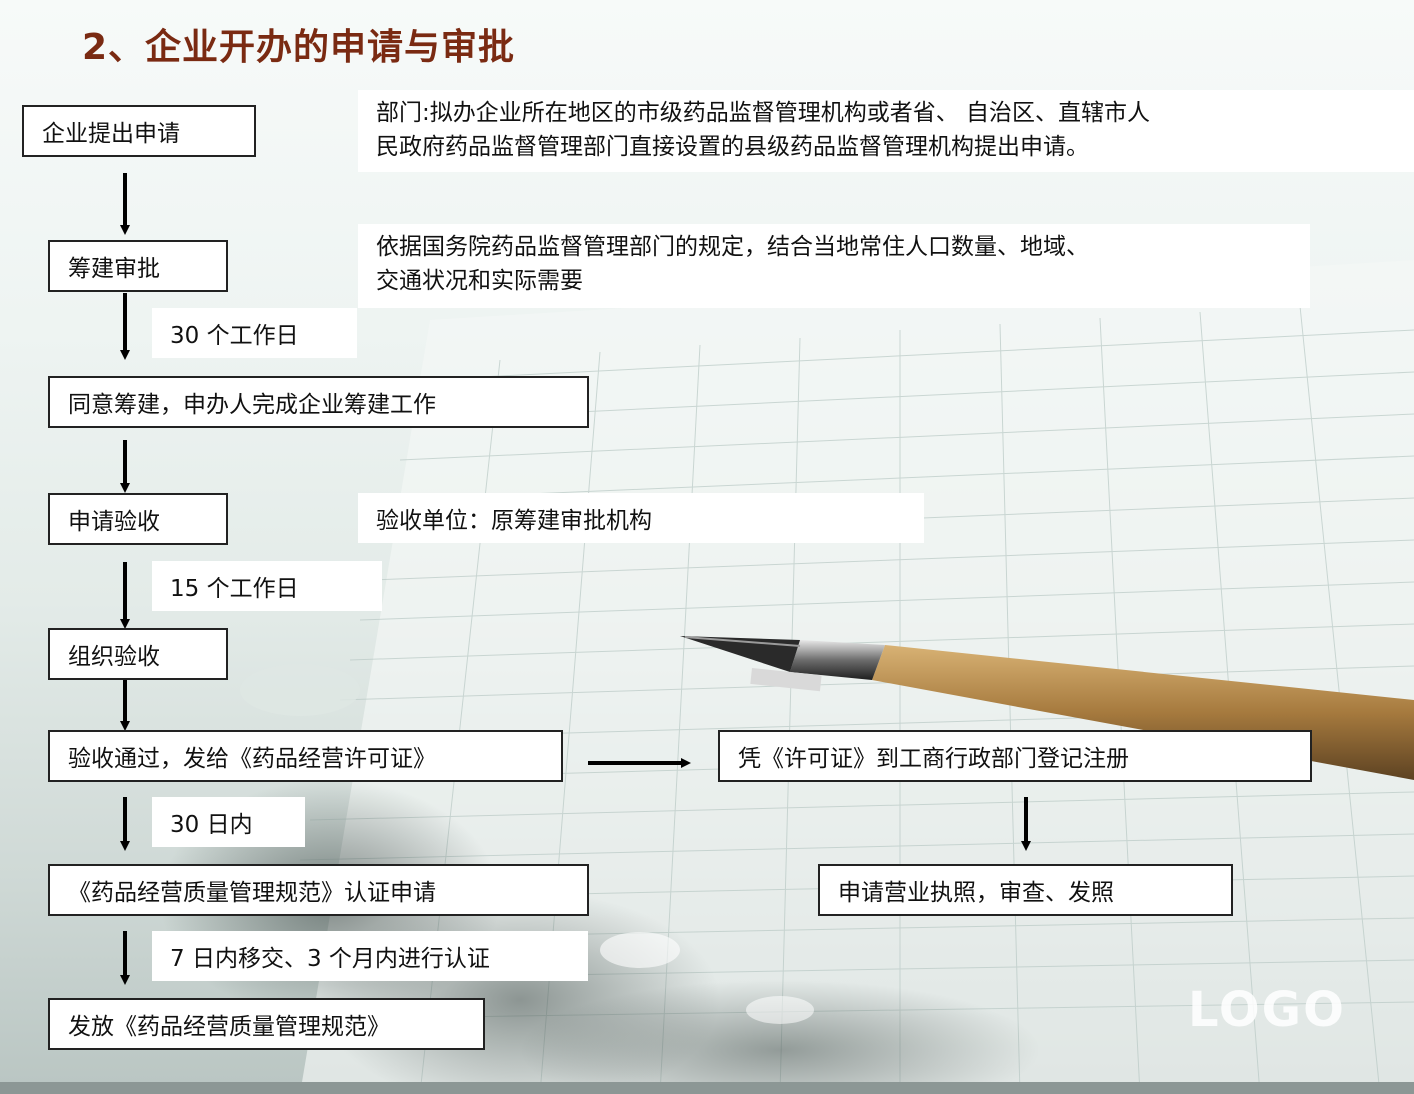 Image resolution: width=1414 pixels, height=1094 pixels. Describe the element at coordinates (976, 893) in the screenshot. I see `step-license-label: 申请营业执照，审查、发照` at that location.